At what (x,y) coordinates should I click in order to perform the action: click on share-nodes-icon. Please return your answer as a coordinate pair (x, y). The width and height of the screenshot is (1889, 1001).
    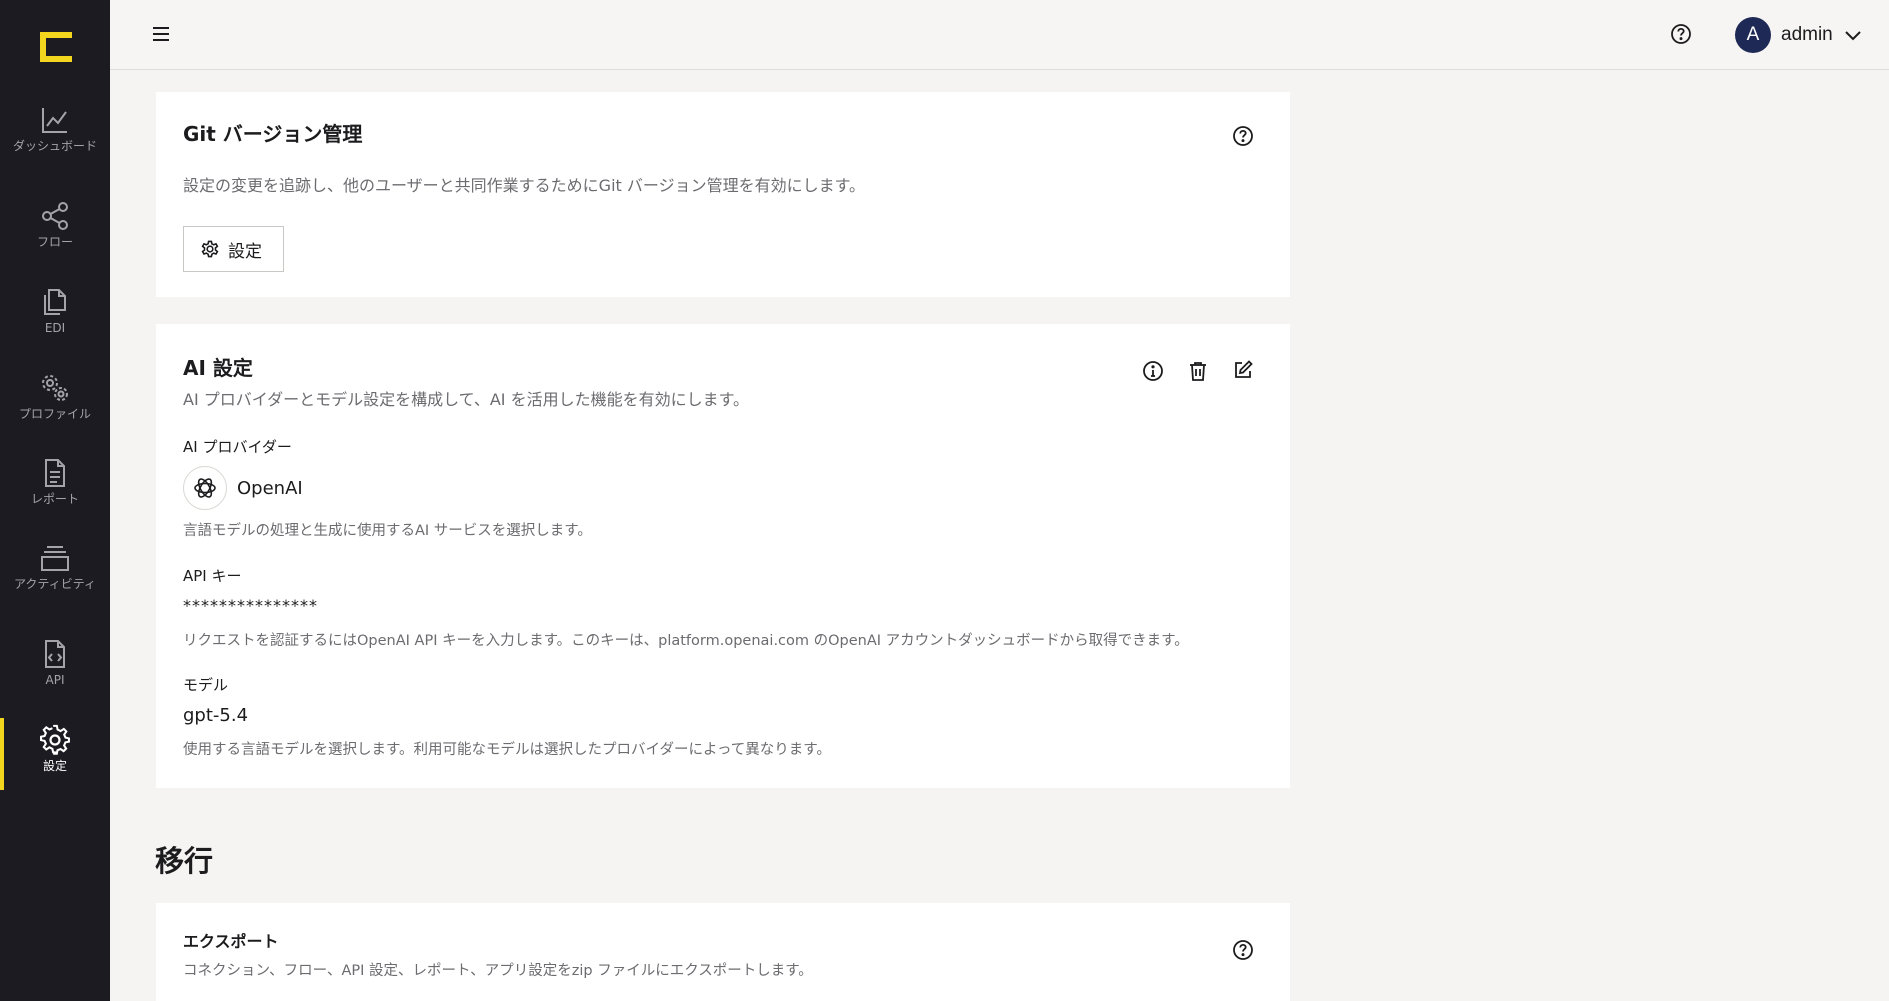
    Looking at the image, I should click on (55, 216).